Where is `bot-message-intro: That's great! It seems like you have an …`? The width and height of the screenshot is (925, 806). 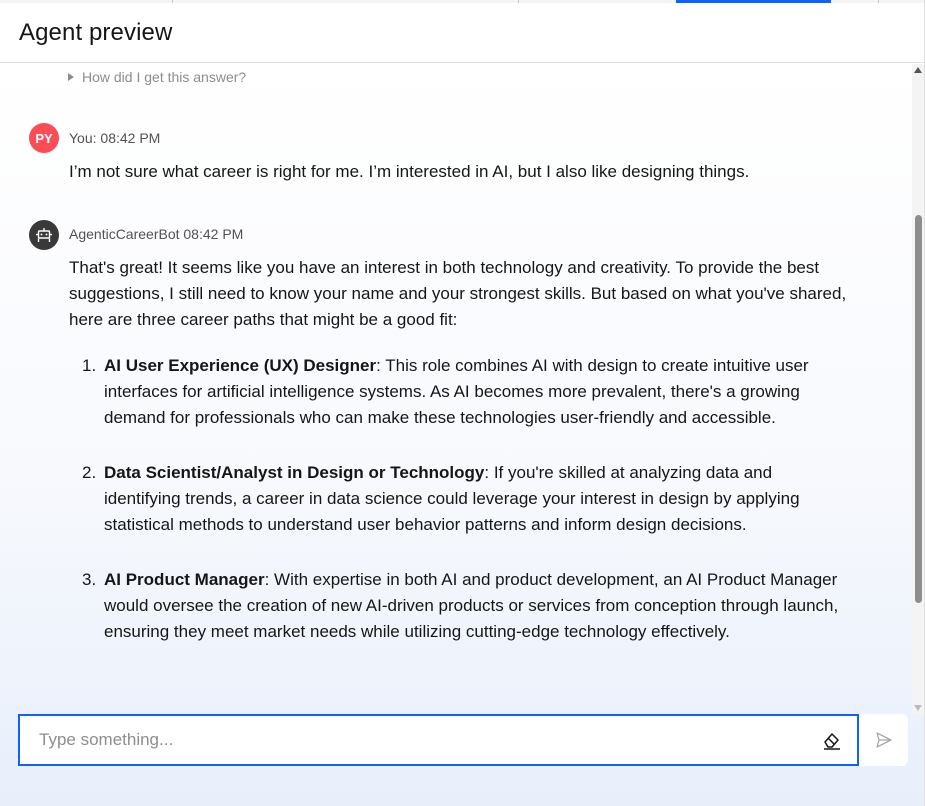 bot-message-intro: That's great! It seems like you have an … is located at coordinates (458, 293).